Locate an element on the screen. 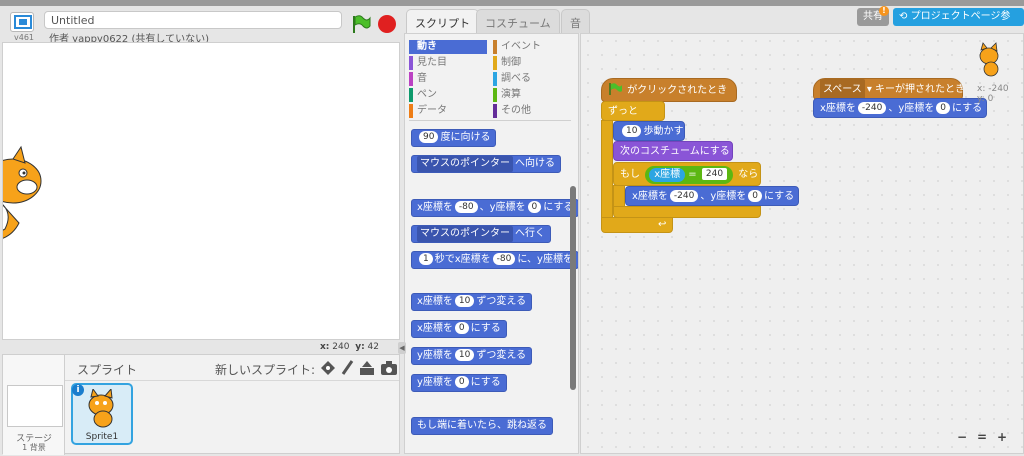 This screenshot has height=456, width=1024. if-block-arm is located at coordinates (619, 196).